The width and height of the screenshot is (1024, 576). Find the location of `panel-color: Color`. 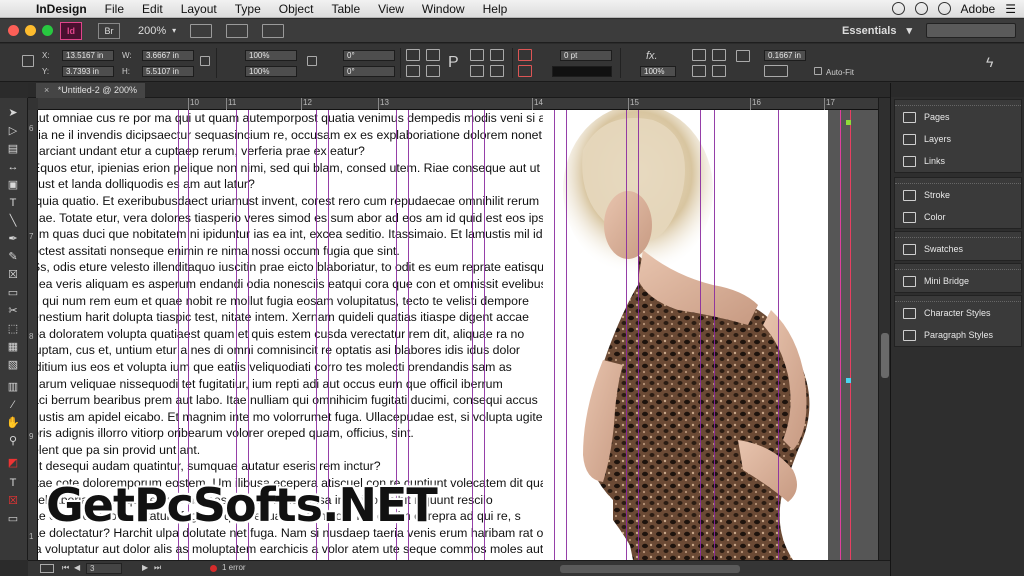

panel-color: Color is located at coordinates (958, 217).